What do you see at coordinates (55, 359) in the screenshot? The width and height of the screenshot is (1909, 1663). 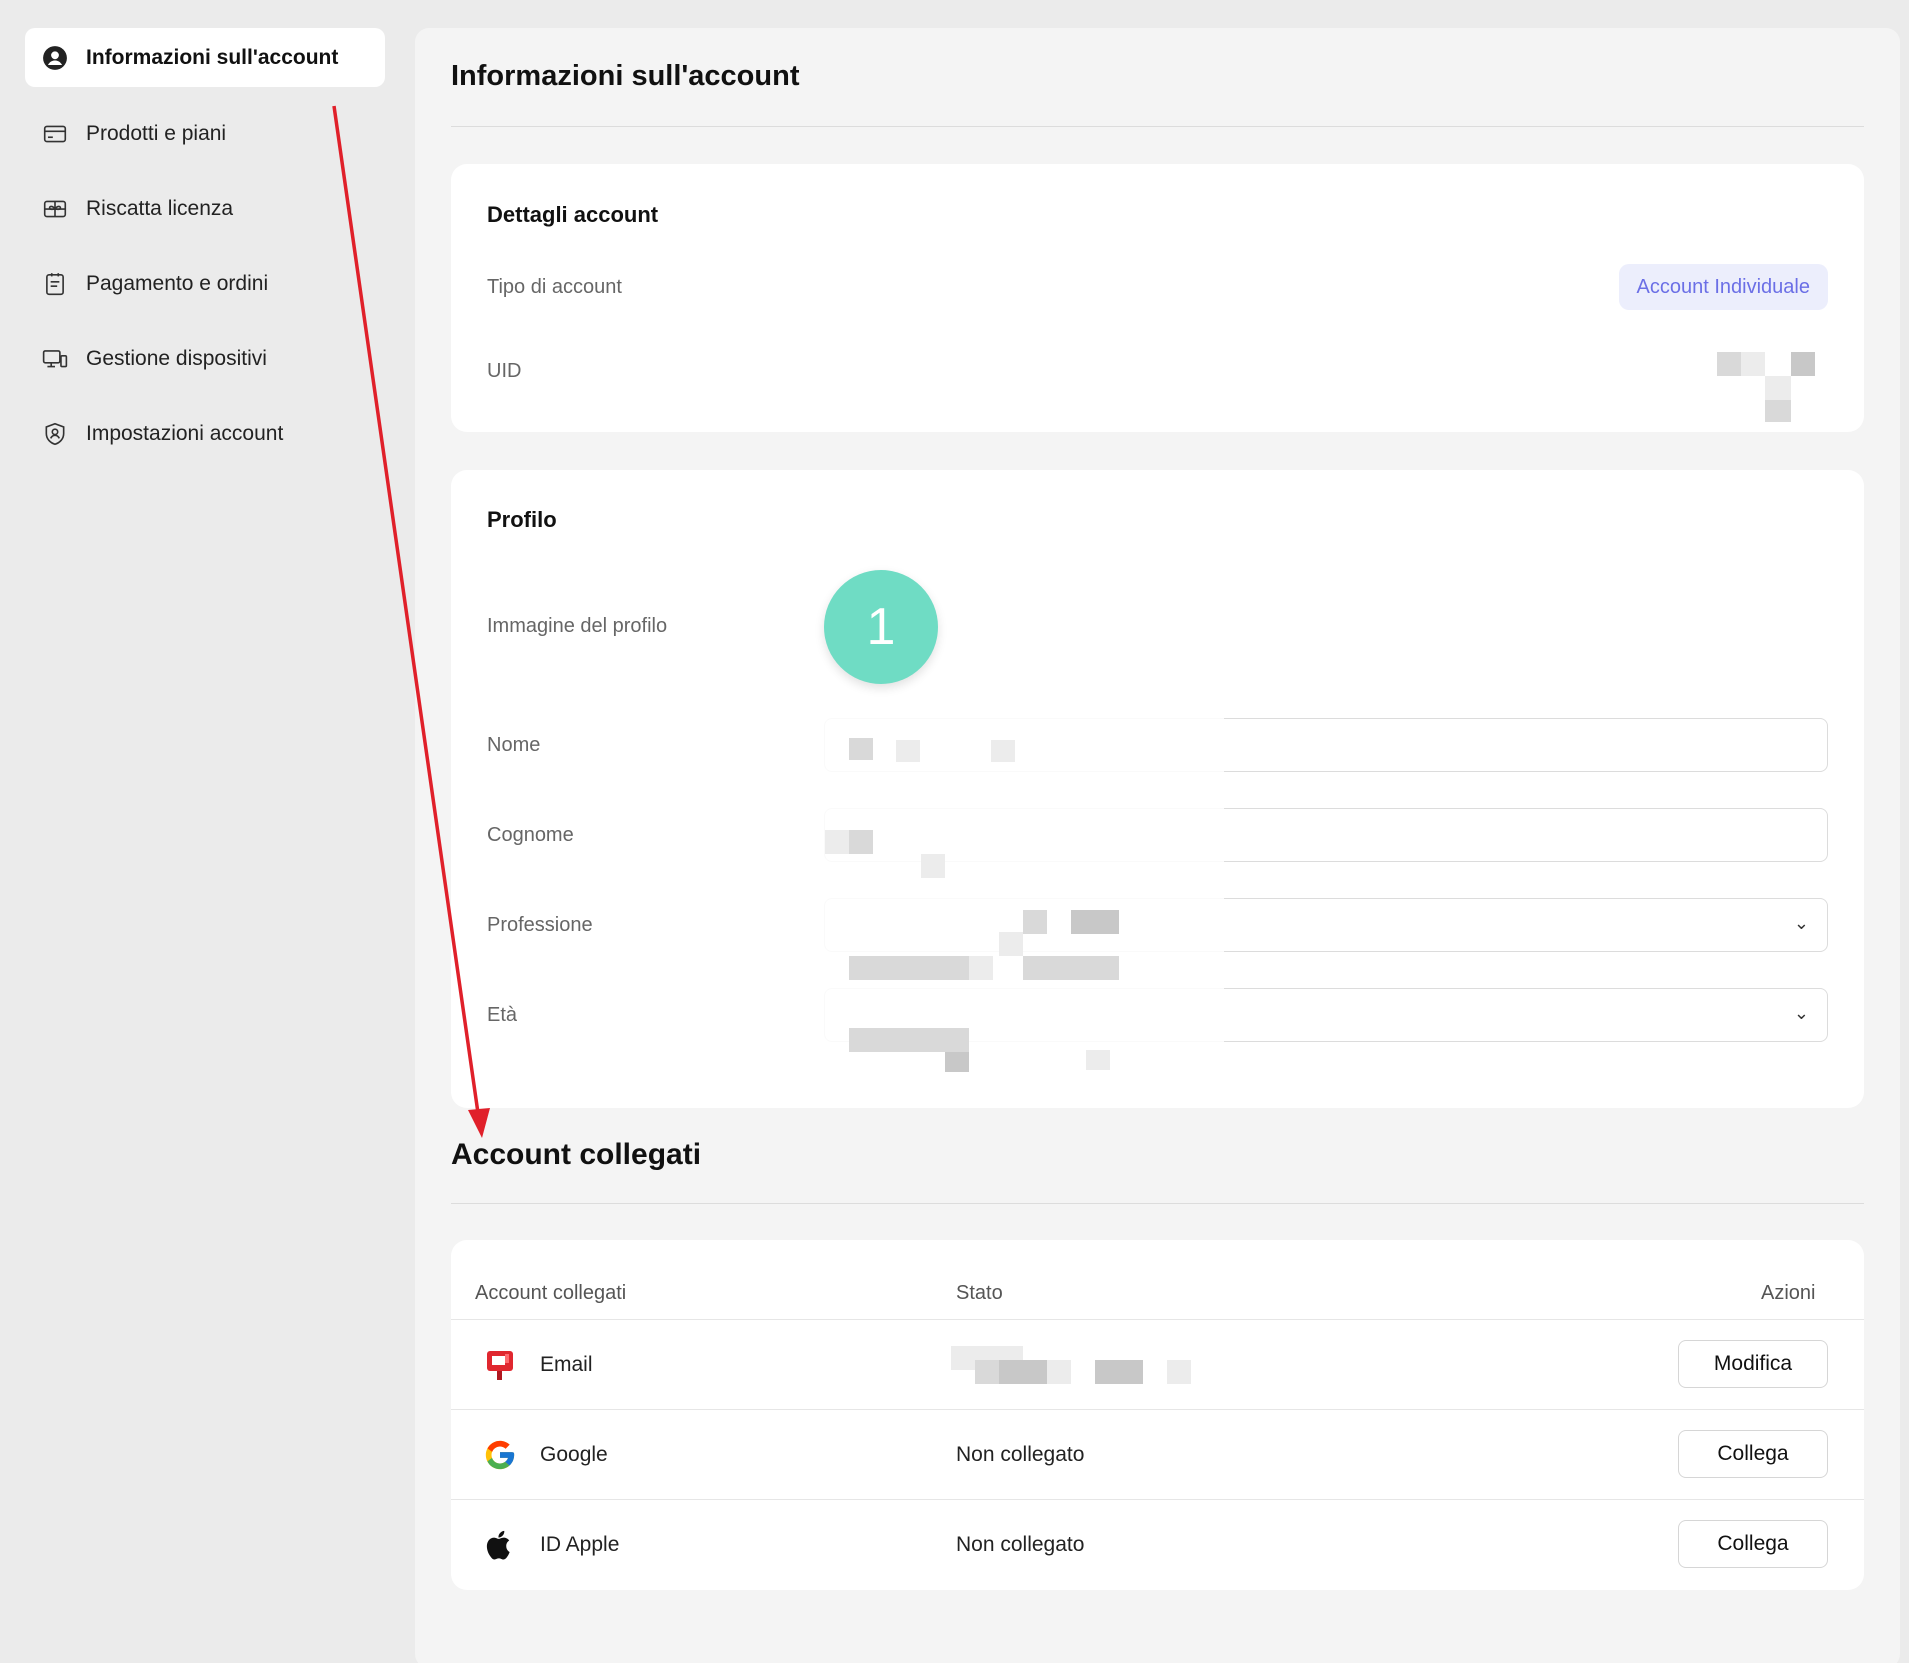 I see `devices-icon` at bounding box center [55, 359].